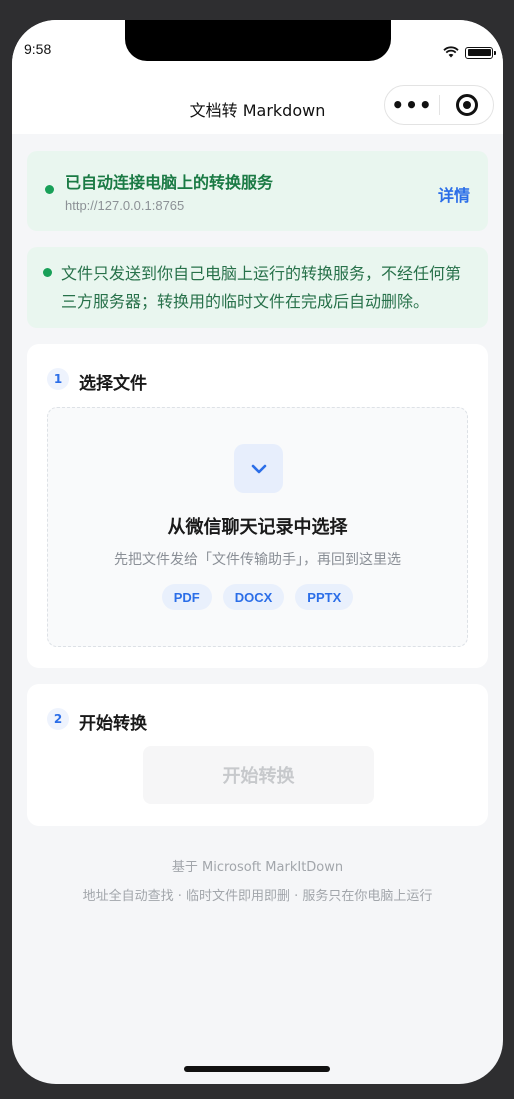 The height and width of the screenshot is (1099, 514). Describe the element at coordinates (113, 724) in the screenshot. I see `step-title: 开始转换` at that location.